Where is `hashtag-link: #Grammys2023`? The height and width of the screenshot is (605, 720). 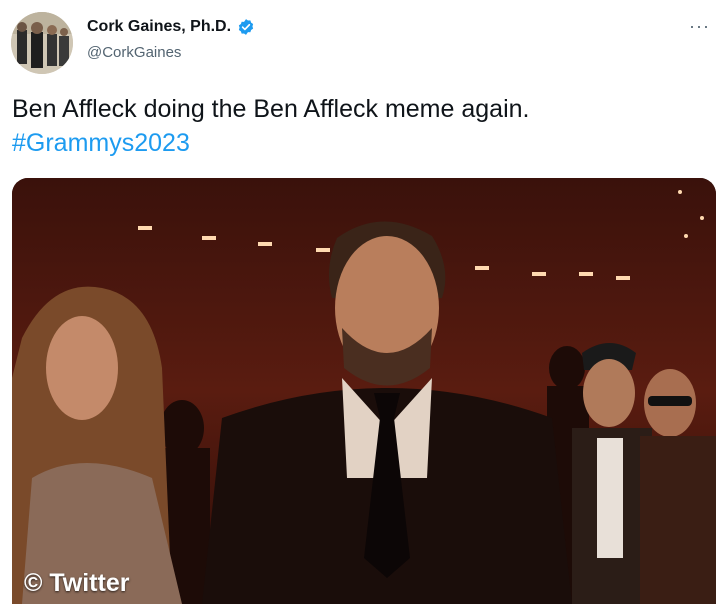 hashtag-link: #Grammys2023 is located at coordinates (357, 143).